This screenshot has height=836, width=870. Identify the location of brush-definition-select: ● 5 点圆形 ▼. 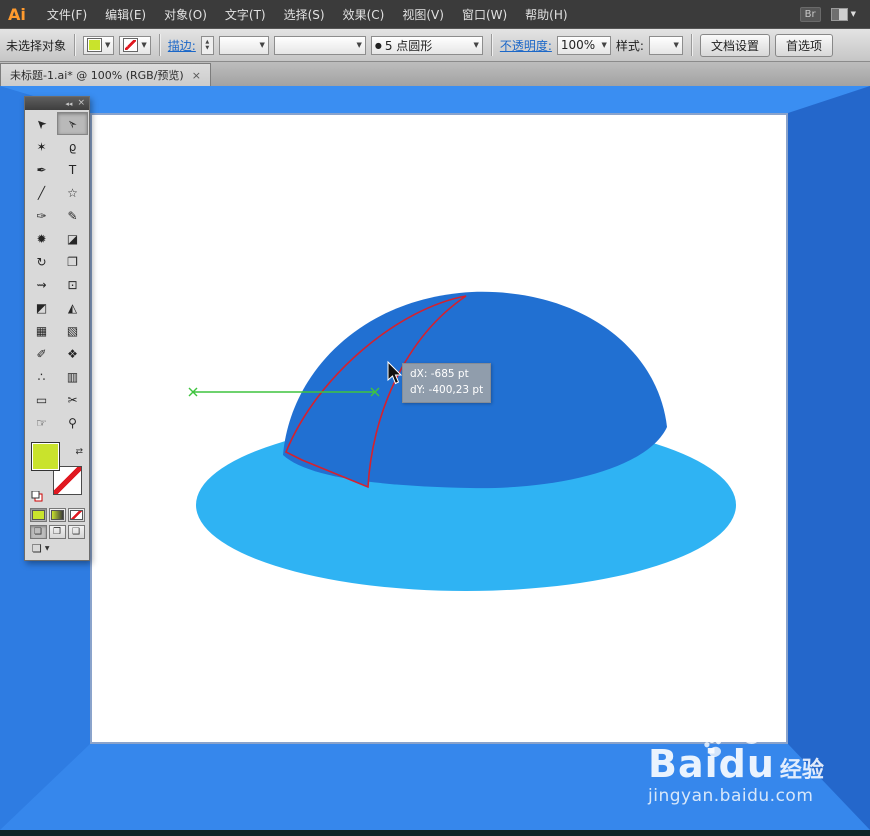
(426, 45).